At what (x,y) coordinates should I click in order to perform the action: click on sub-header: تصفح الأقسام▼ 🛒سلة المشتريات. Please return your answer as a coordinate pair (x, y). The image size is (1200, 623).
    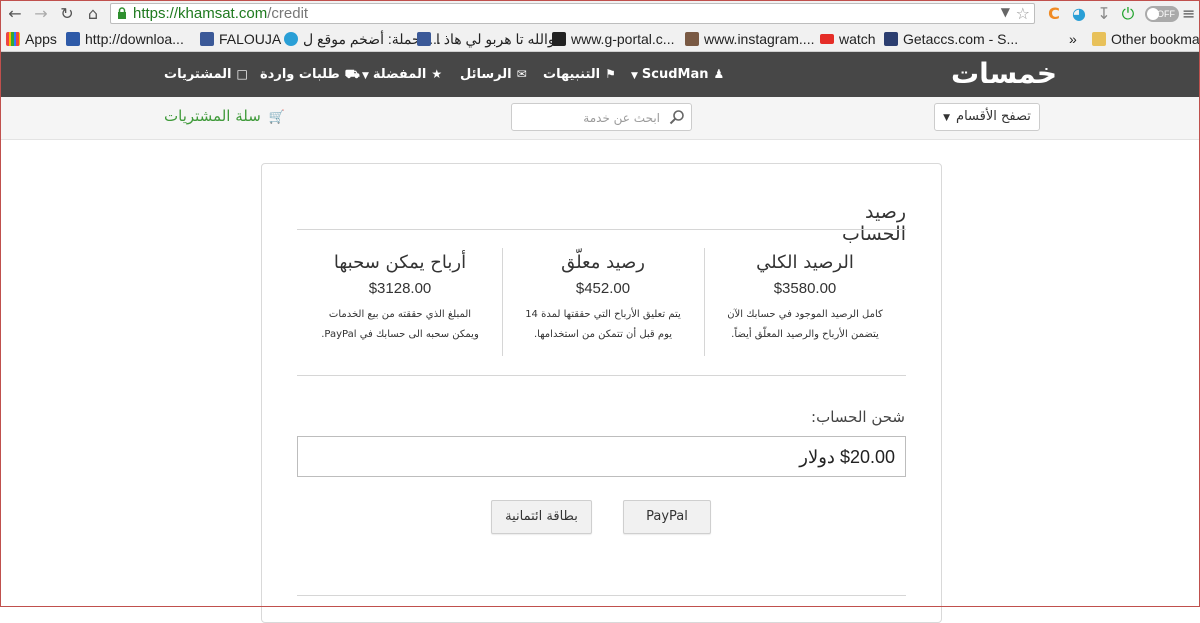
    Looking at the image, I should click on (600, 118).